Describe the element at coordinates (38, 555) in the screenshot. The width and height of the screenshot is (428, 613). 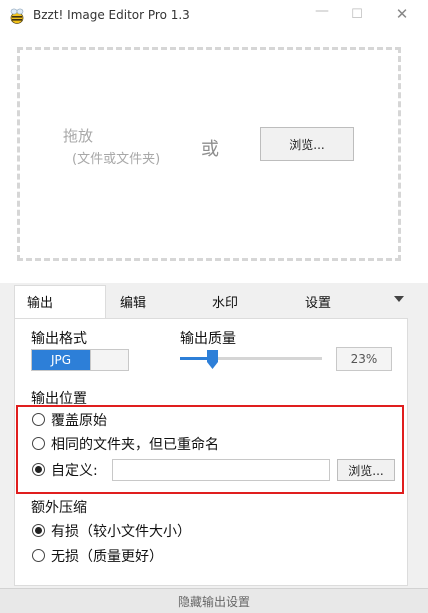
I see `radio-lossless` at that location.